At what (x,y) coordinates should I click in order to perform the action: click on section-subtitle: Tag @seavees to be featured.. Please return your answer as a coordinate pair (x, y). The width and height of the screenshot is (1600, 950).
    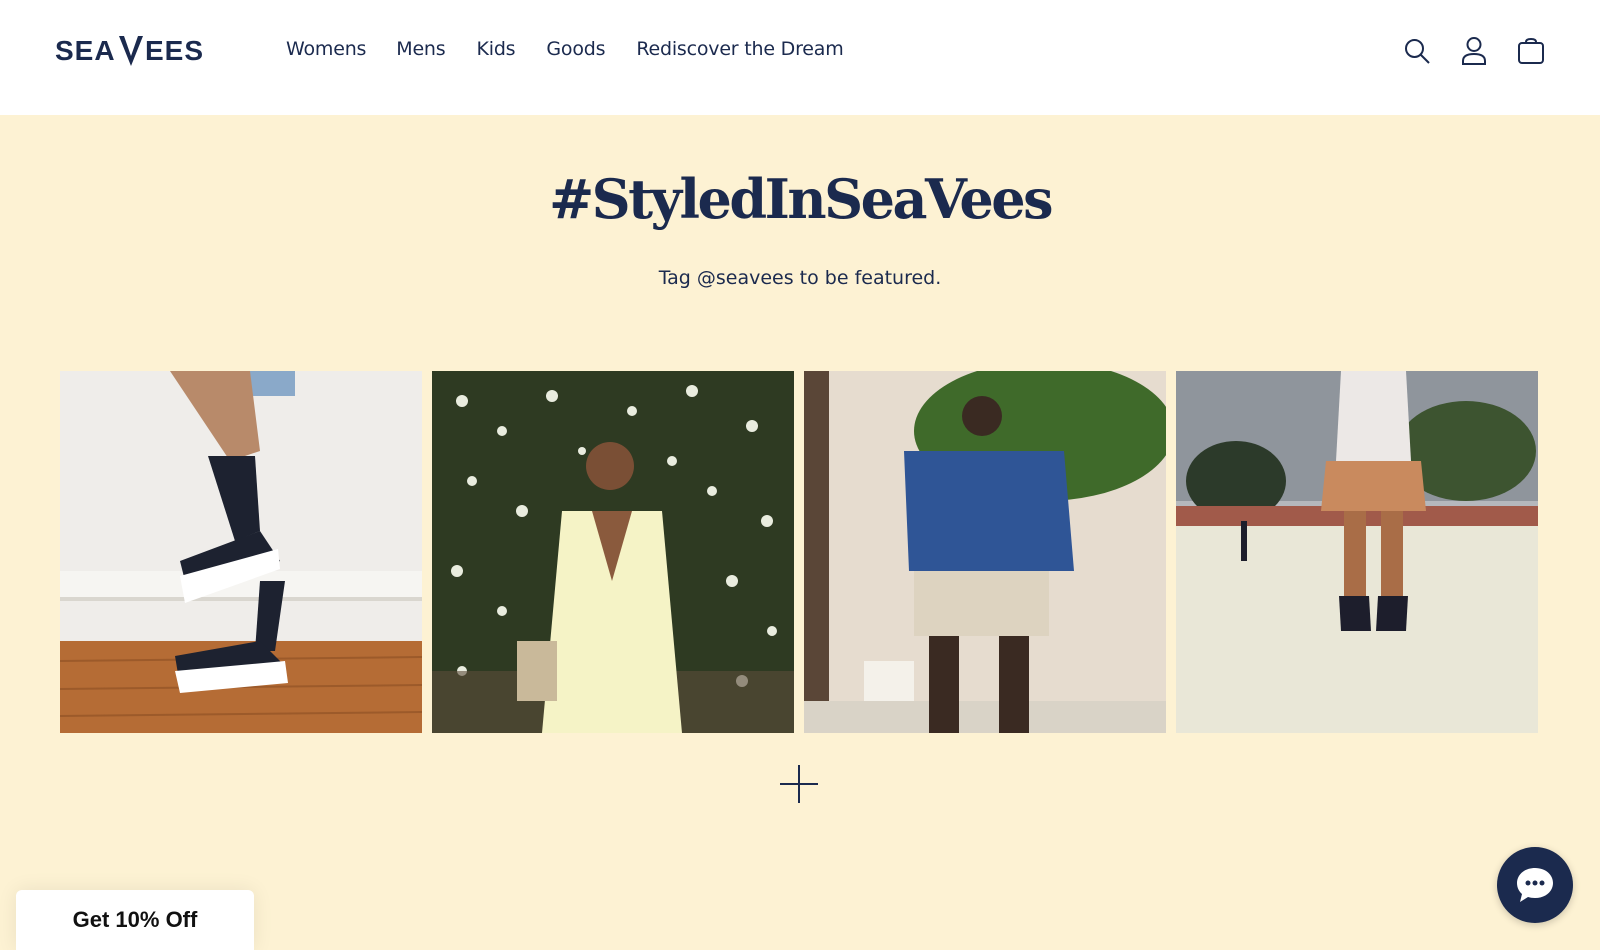
    Looking at the image, I should click on (800, 278).